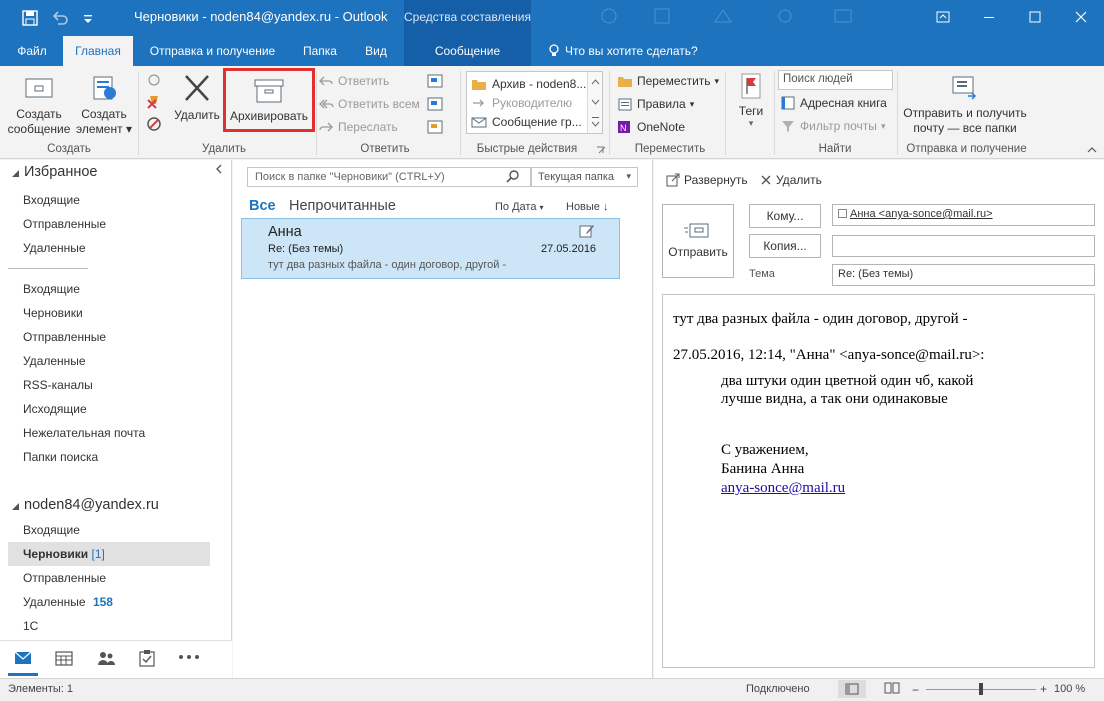  Describe the element at coordinates (519, 207) in the screenshot. I see `sort-by-dropdown: По Дата ▾` at that location.